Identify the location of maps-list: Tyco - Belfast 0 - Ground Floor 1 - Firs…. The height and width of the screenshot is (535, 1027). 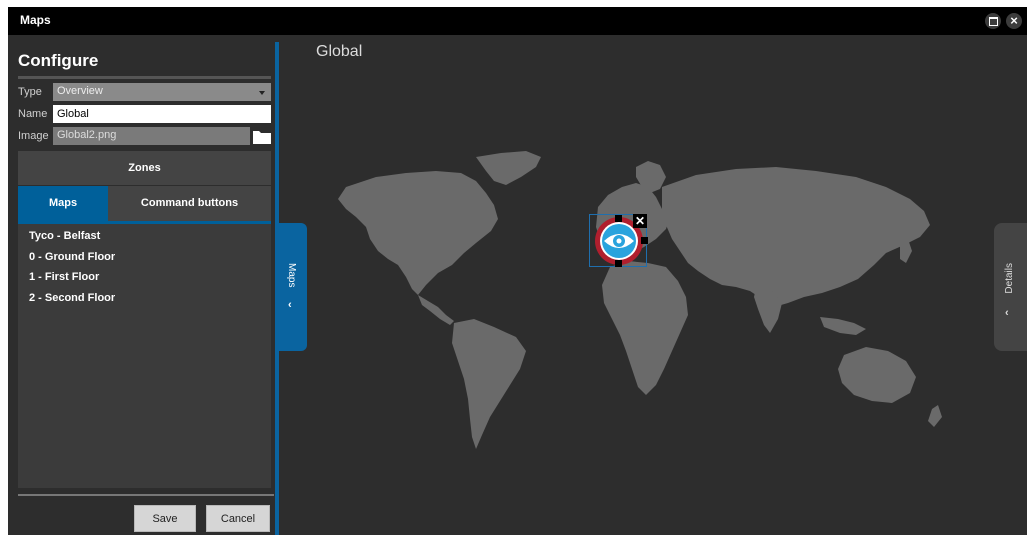
(144, 356).